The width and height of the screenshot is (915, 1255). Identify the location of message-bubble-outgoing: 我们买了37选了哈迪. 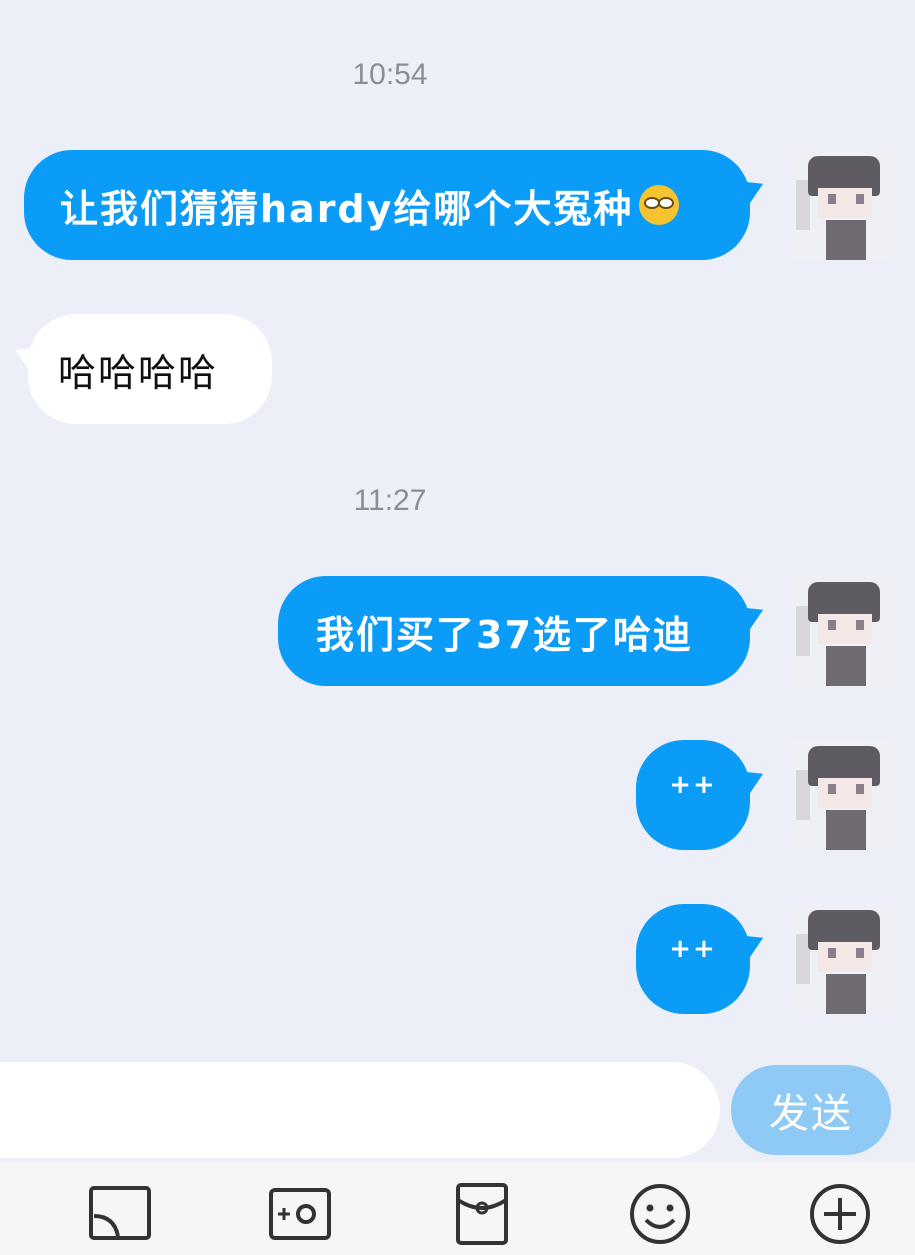
(514, 631).